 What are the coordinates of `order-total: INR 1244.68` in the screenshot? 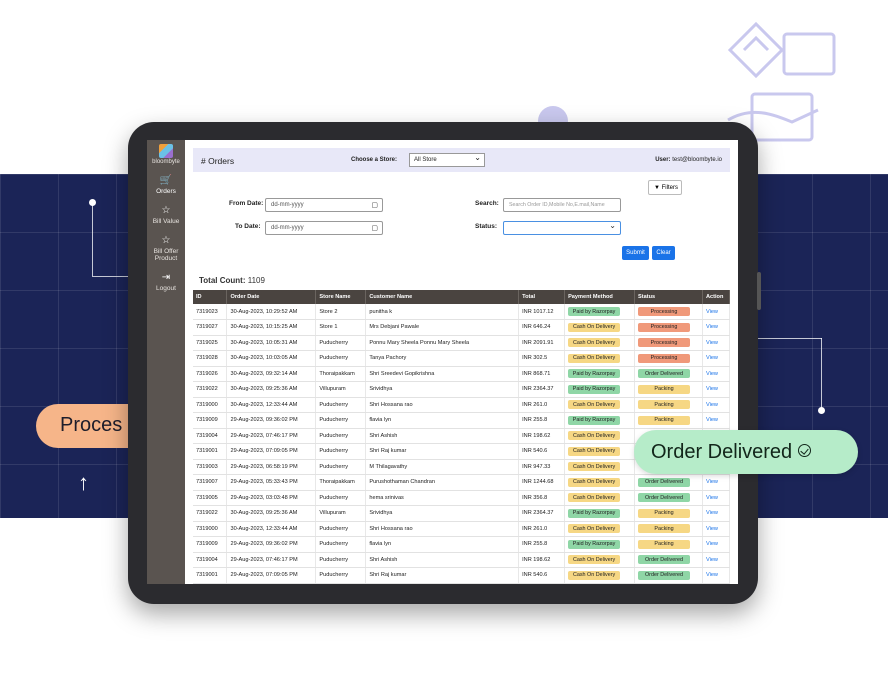 It's located at (542, 482).